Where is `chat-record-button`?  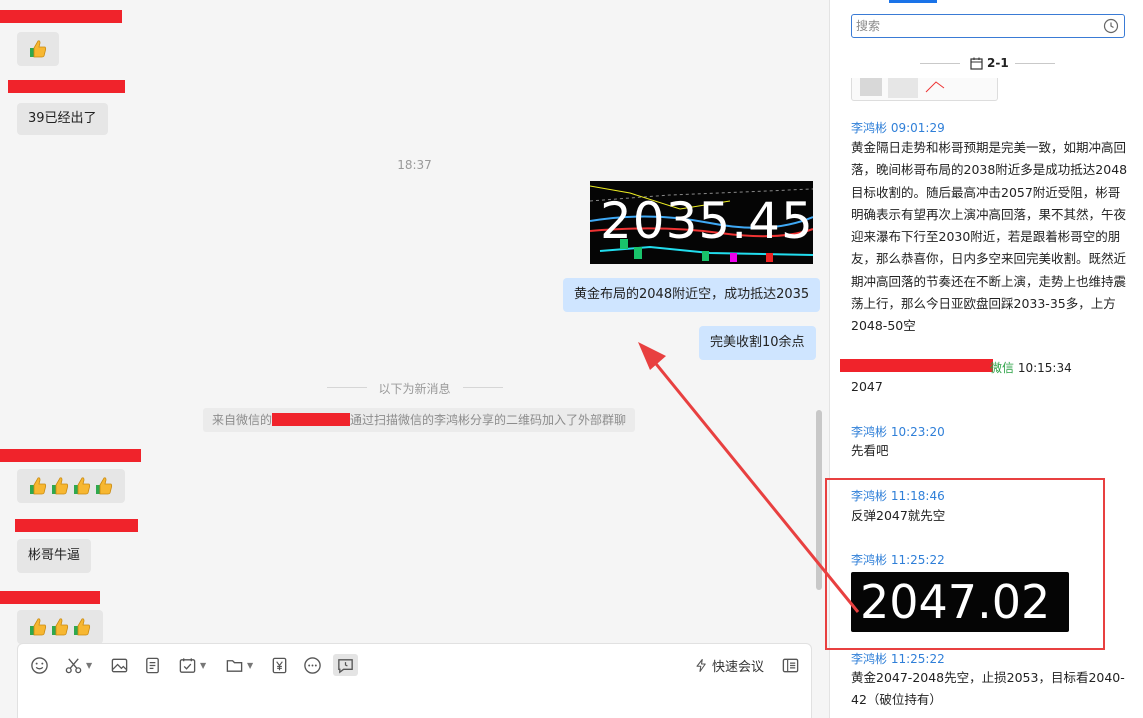
chat-record-button is located at coordinates (345, 665).